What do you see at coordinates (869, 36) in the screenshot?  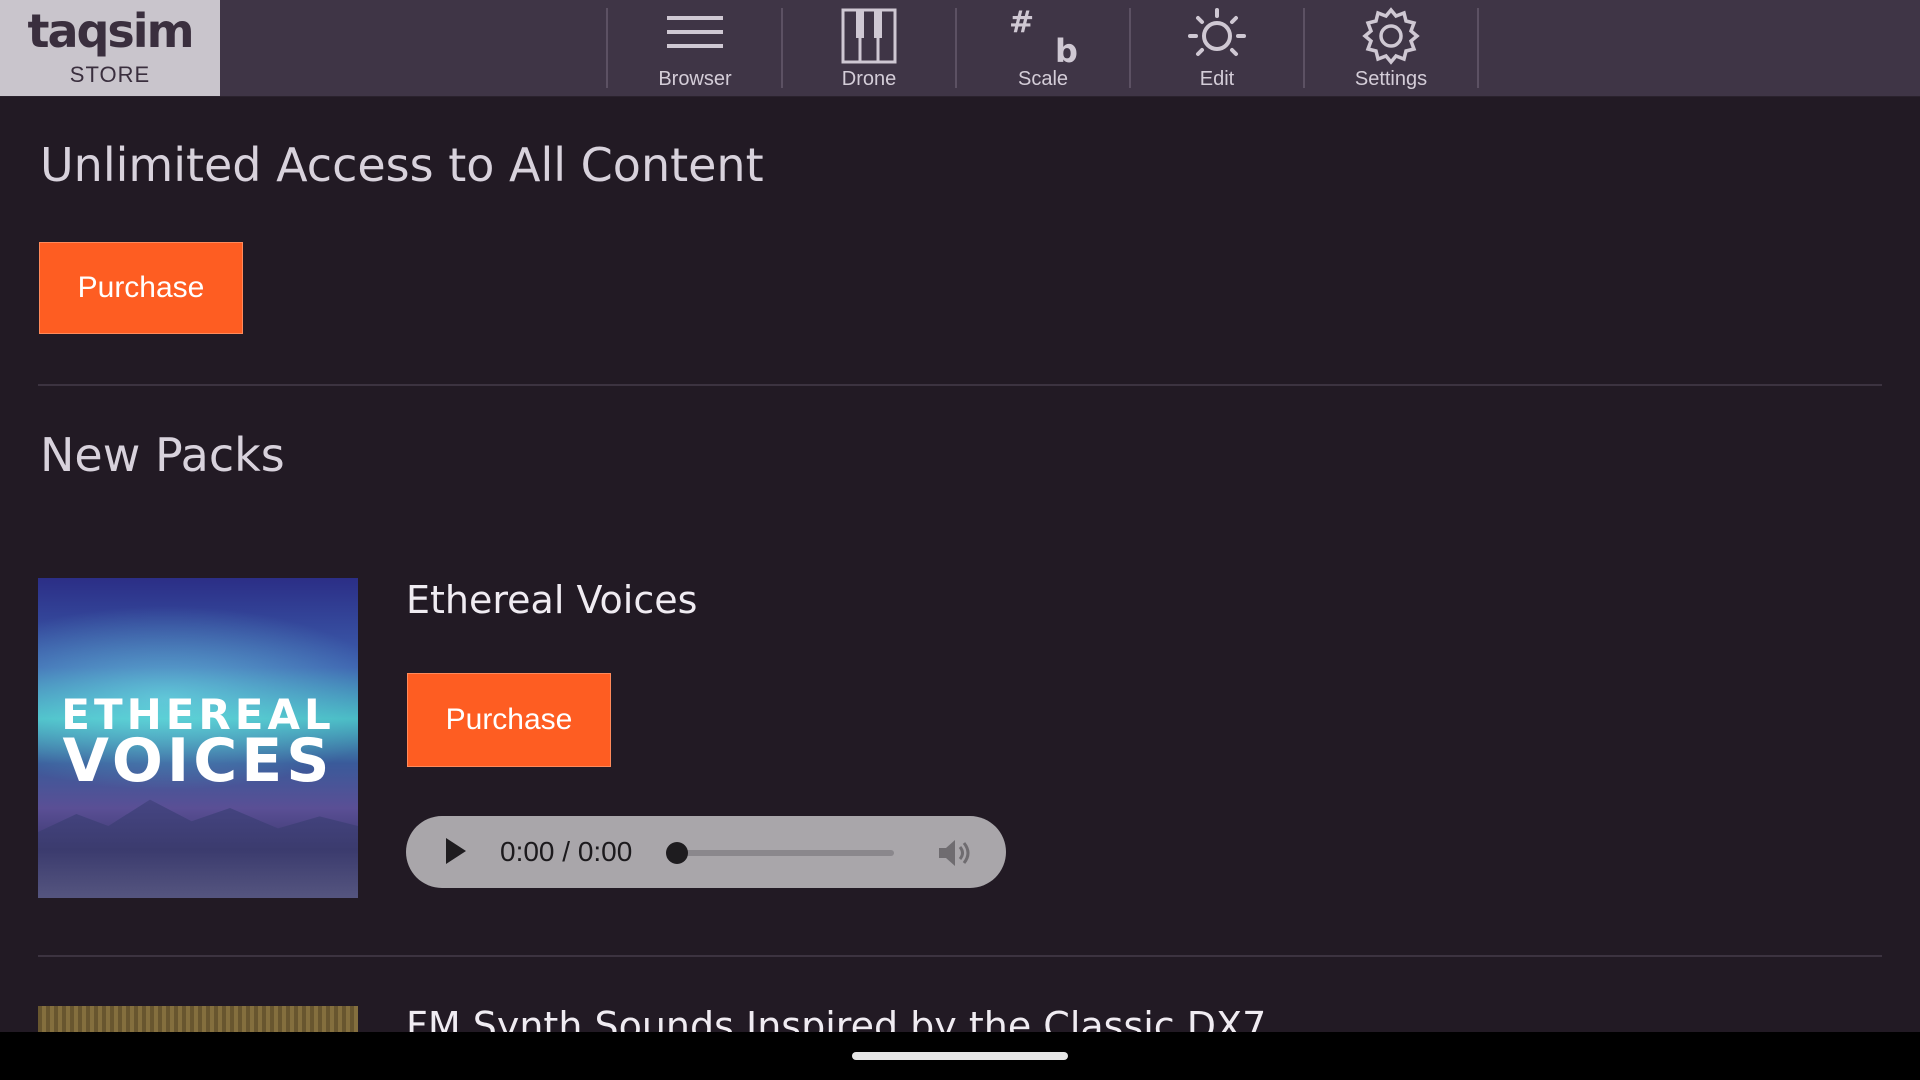 I see `piano-keys-icon` at bounding box center [869, 36].